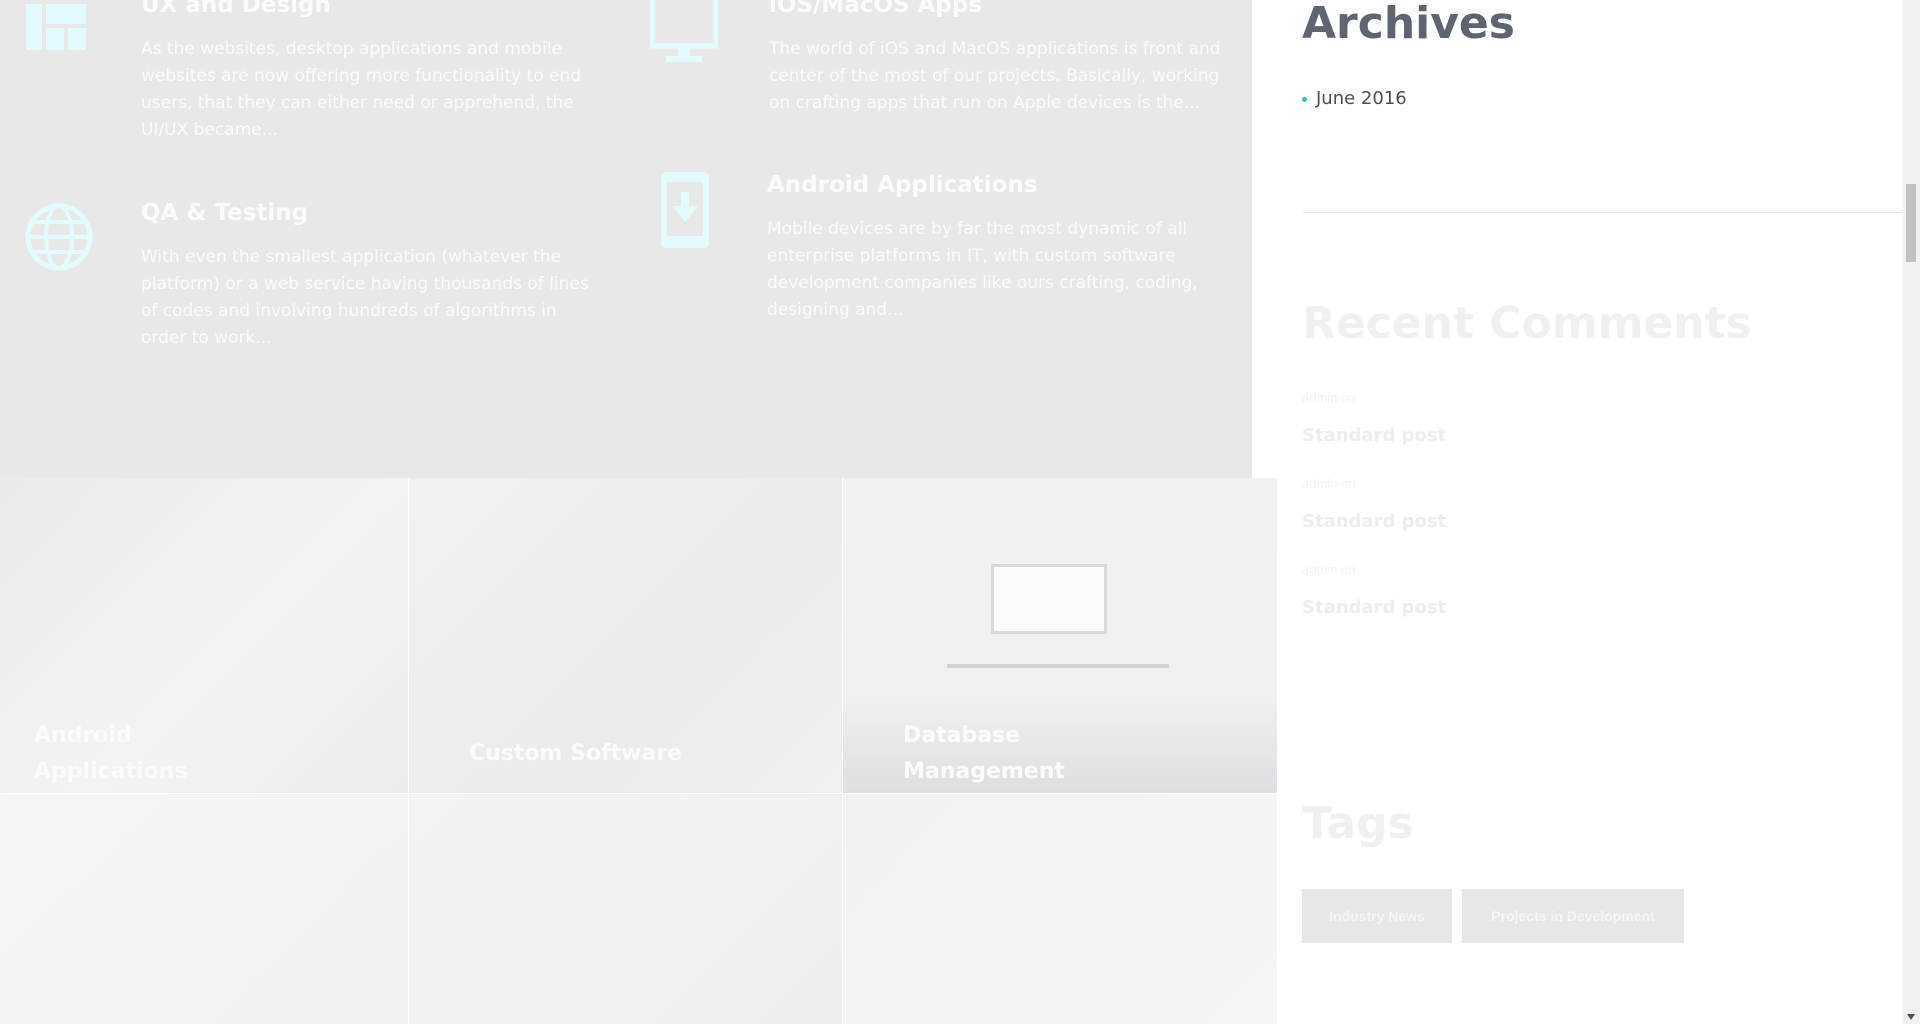 This screenshot has height=1024, width=1920. I want to click on archive-link: June 2016, so click(1354, 98).